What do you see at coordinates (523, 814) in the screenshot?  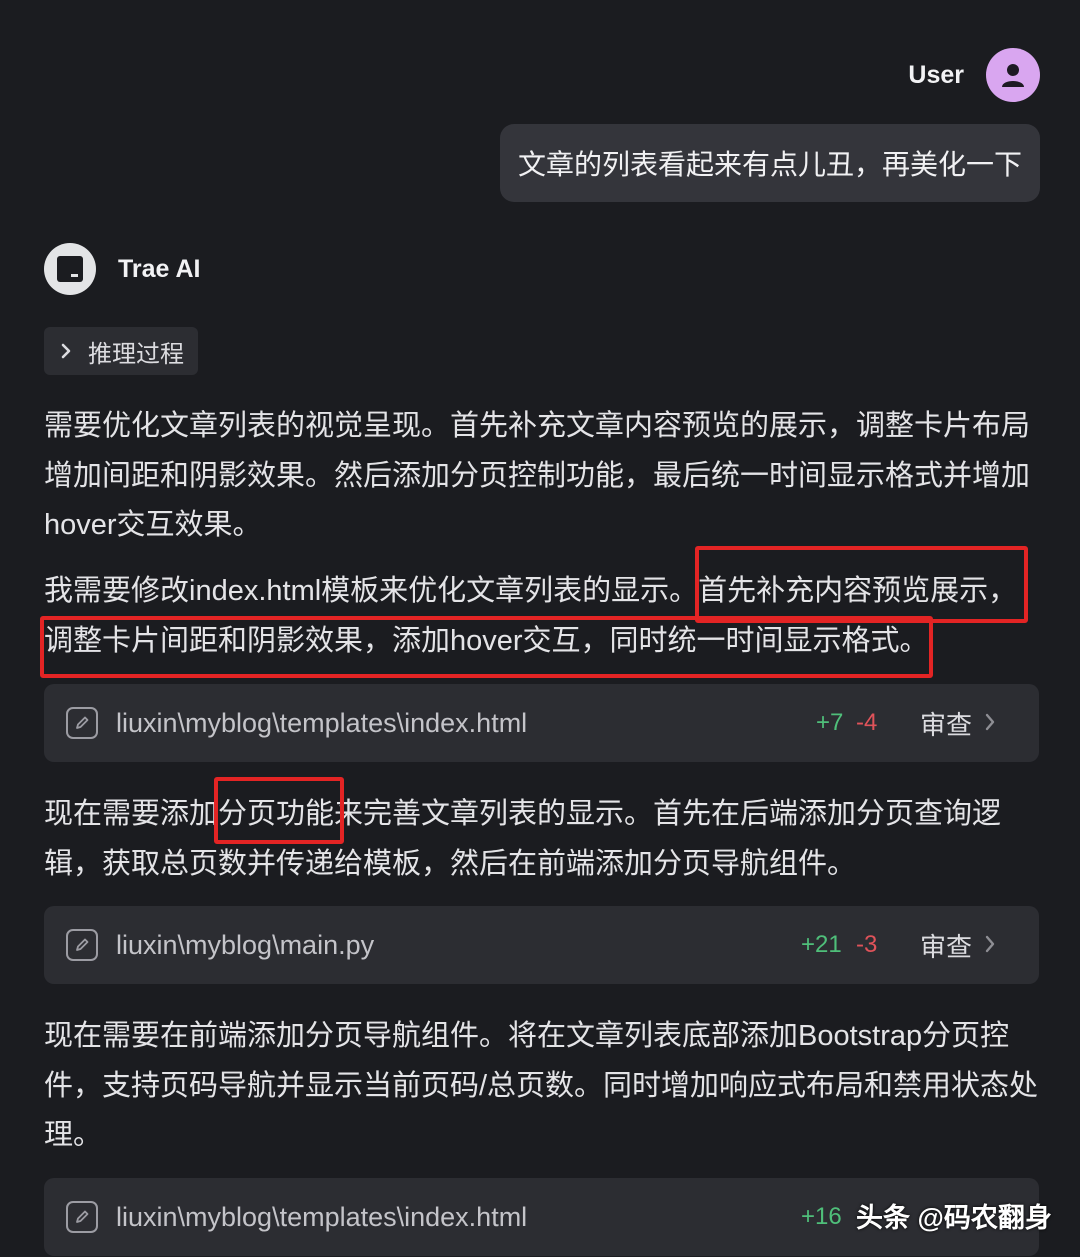 I see `paragraph-line: 现在需要添加分页功能来完善文章列表的显示。首先在后端添加分页查询逻` at bounding box center [523, 814].